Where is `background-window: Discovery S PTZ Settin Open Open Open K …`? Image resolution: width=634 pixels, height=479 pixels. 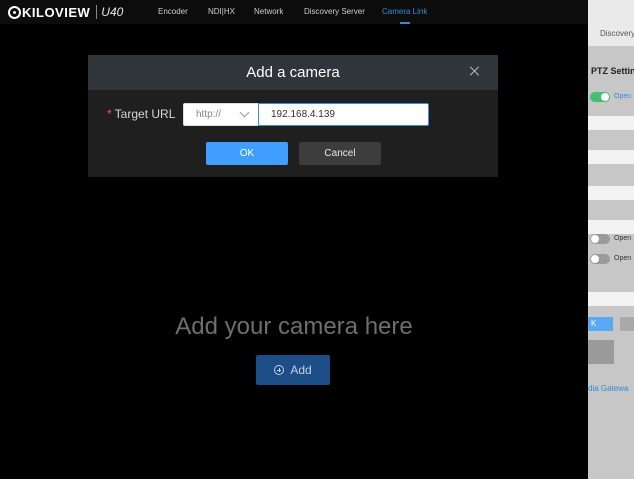
background-window: Discovery S PTZ Settin Open Open Open K … is located at coordinates (611, 239).